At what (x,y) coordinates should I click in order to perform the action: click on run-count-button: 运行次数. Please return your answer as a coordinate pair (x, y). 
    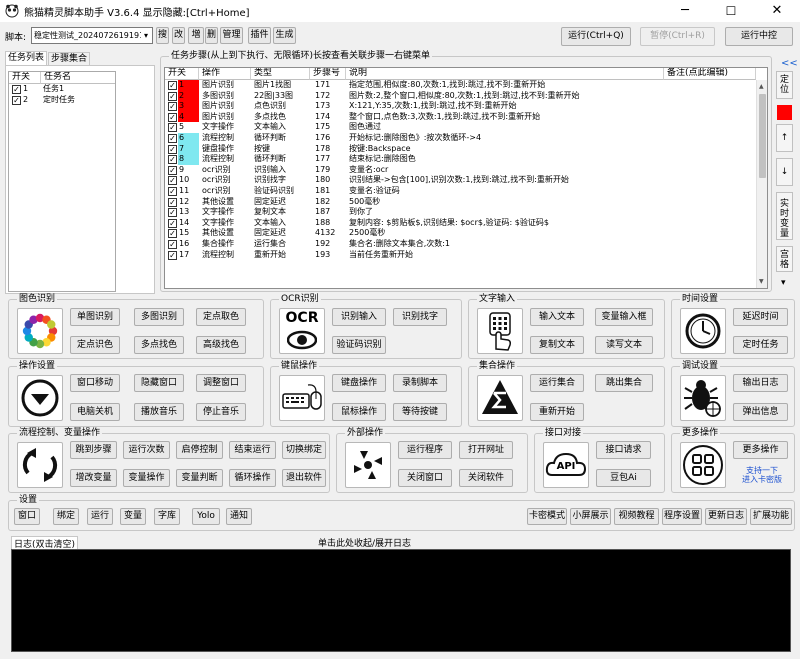
    Looking at the image, I should click on (146, 450).